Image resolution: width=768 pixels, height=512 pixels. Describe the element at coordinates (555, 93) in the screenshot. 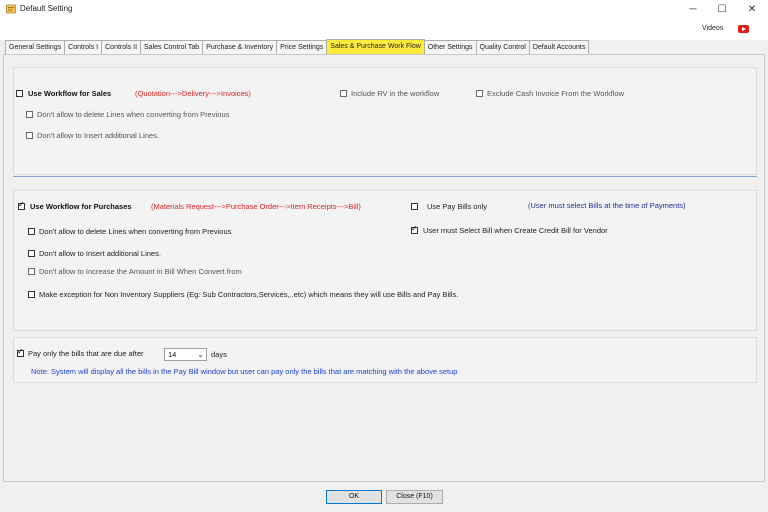

I see `exclude-cash-invoice-label: Exclude Cash Invoice From the Workflow` at that location.